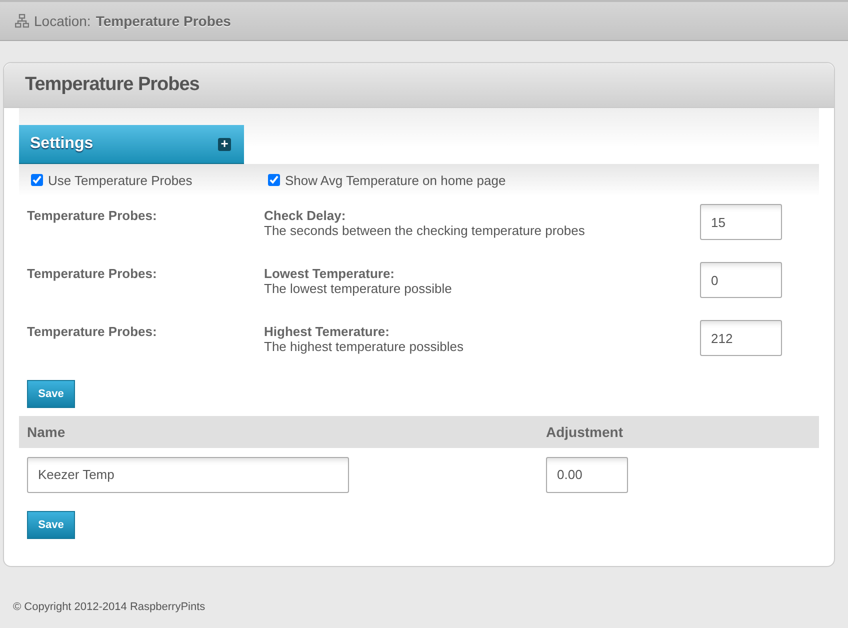 The height and width of the screenshot is (628, 848). What do you see at coordinates (112, 85) in the screenshot?
I see `panel-title: Temperature Probes` at bounding box center [112, 85].